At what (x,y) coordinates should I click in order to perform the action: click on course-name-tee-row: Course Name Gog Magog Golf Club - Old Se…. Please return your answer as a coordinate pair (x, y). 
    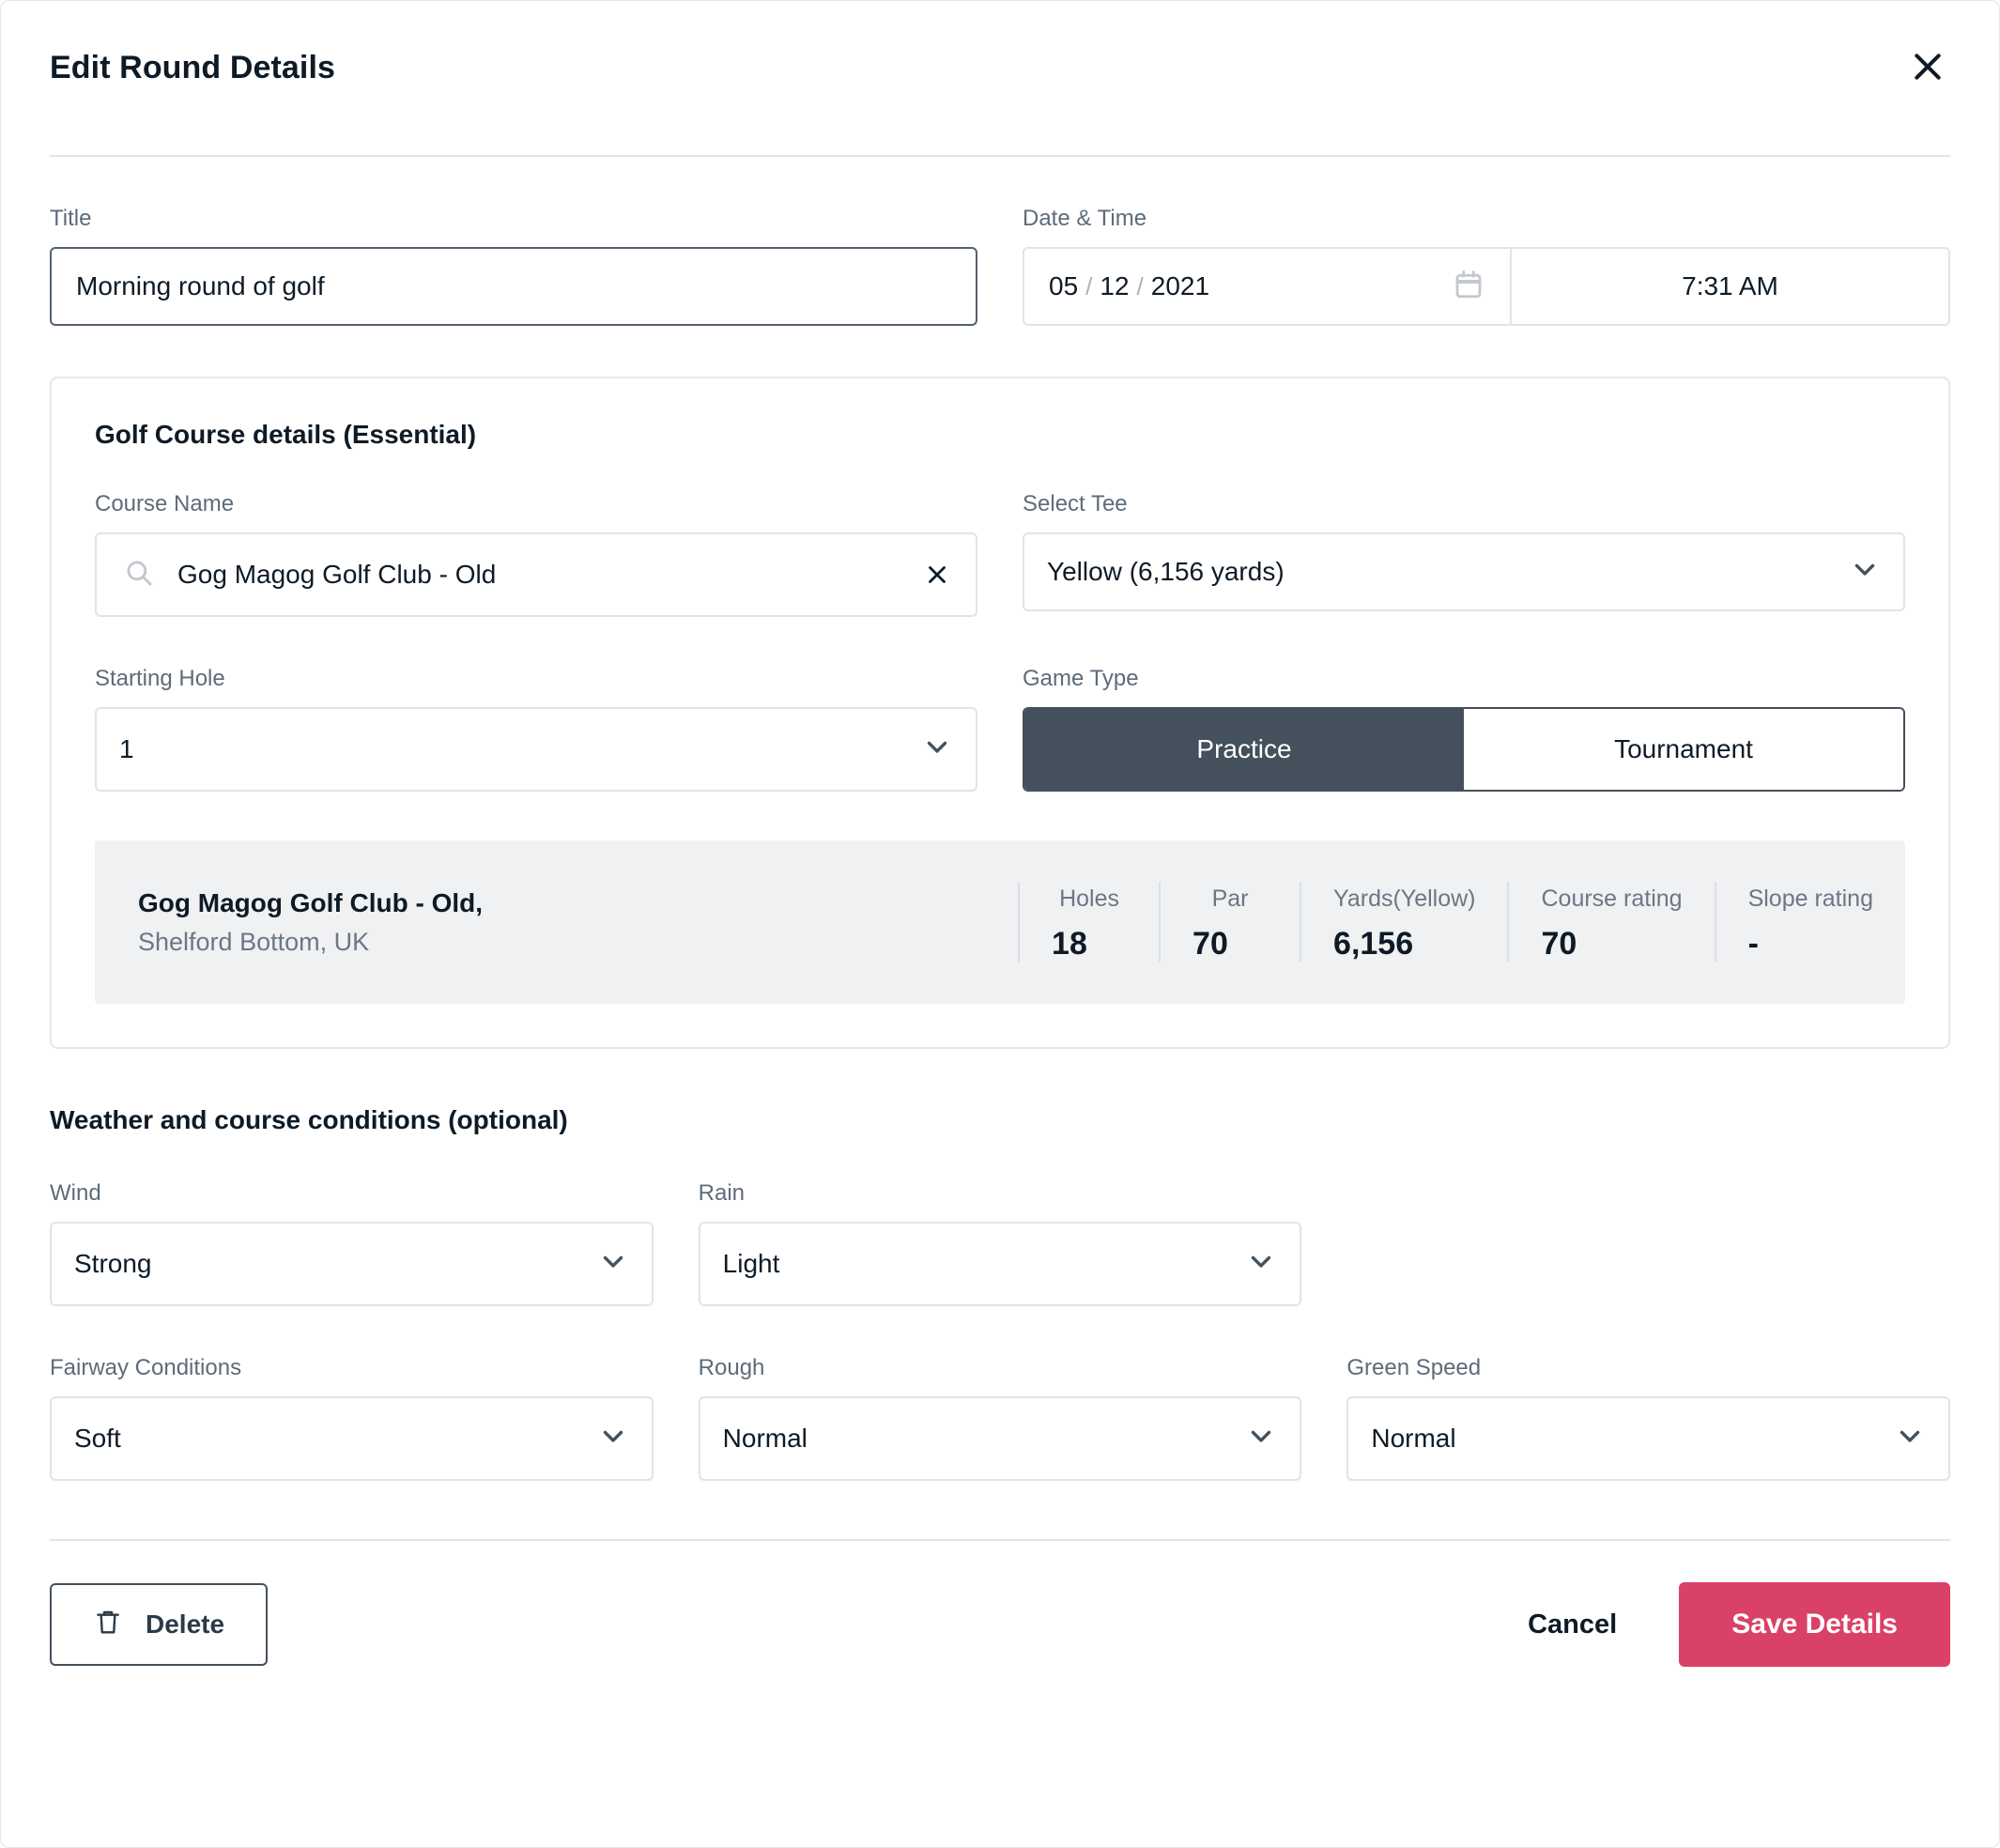
    Looking at the image, I should click on (1000, 554).